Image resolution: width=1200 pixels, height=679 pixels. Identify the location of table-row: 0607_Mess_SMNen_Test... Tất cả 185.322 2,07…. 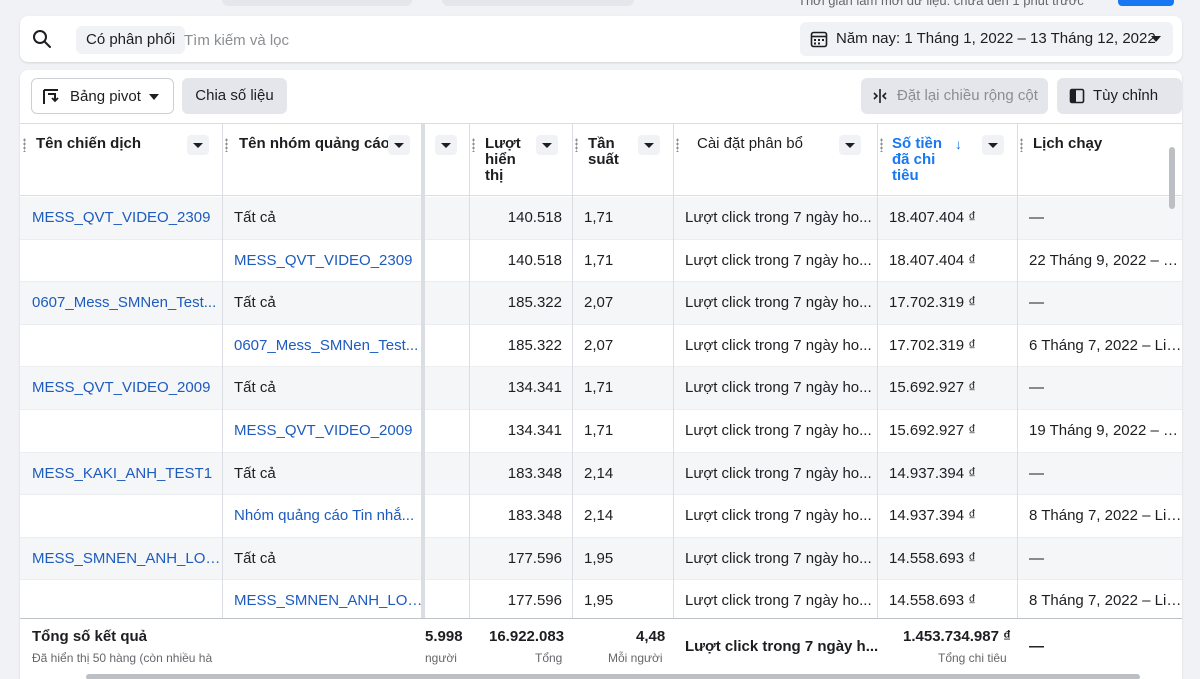
(601, 303).